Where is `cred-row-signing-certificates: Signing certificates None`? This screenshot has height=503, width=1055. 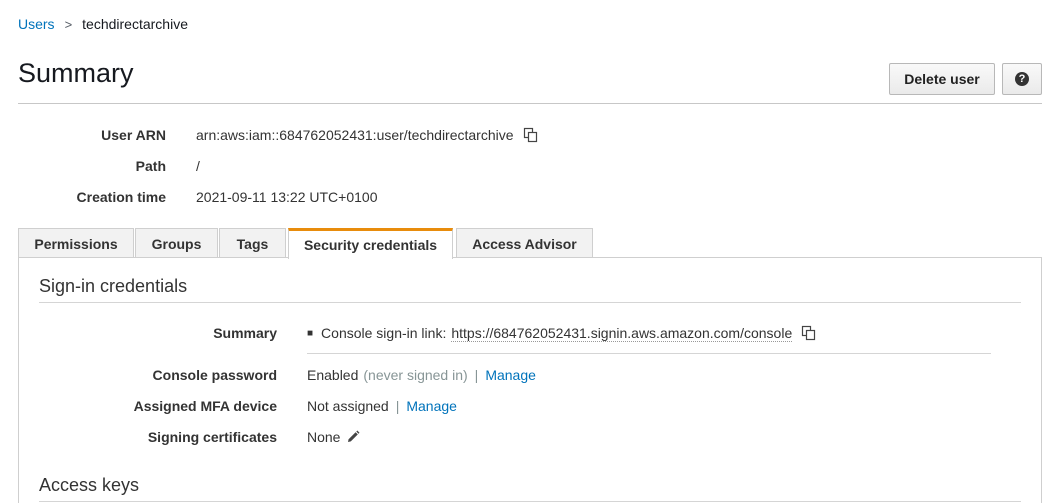 cred-row-signing-certificates: Signing certificates None is located at coordinates (180, 437).